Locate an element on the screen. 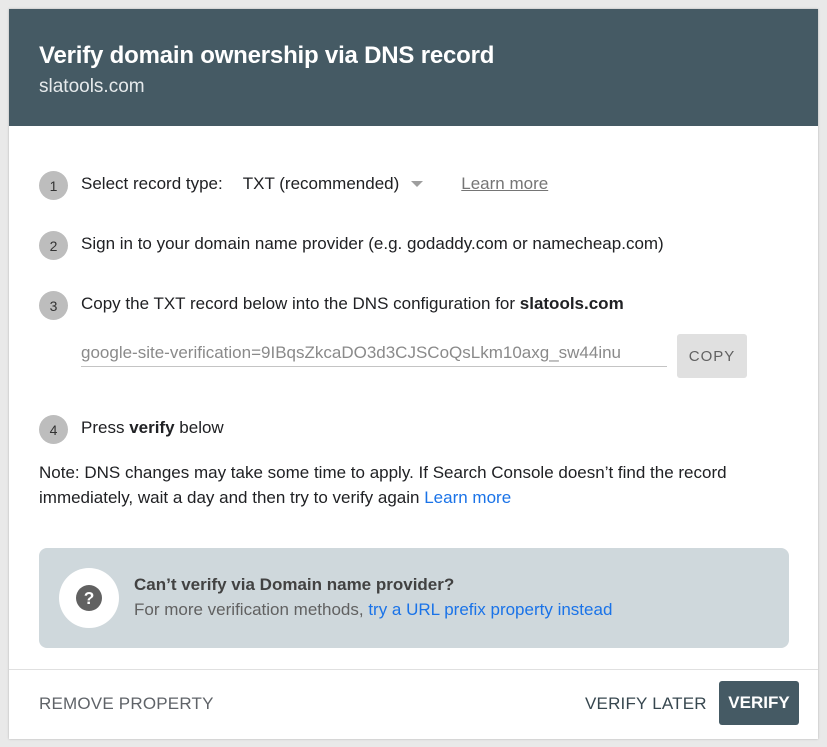  url-prefix-link: try a URL prefix property instead is located at coordinates (490, 609).